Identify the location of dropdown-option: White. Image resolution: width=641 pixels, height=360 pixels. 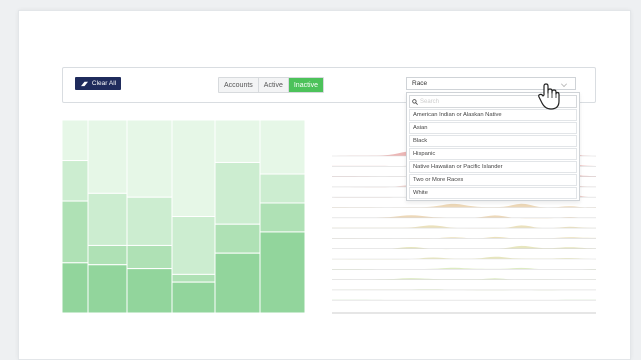
(493, 193).